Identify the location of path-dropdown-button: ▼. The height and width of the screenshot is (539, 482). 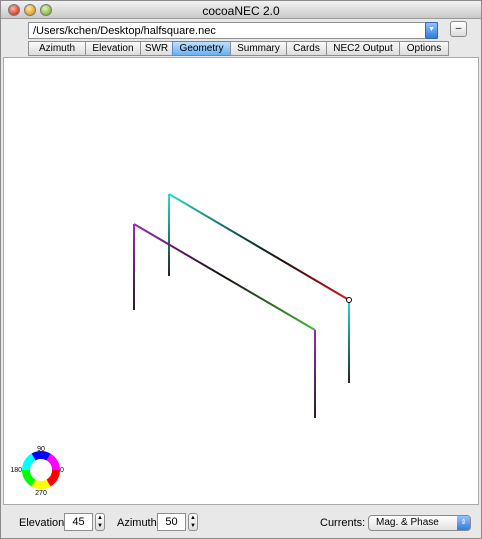
(431, 30).